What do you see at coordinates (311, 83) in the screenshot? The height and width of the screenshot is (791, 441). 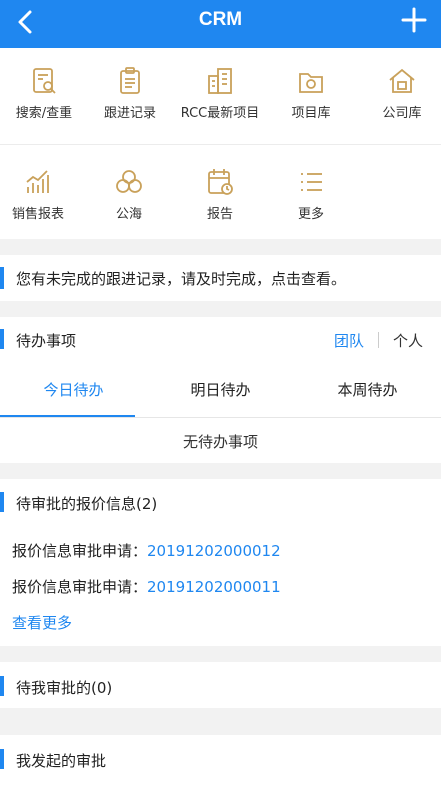 I see `folder-icon` at bounding box center [311, 83].